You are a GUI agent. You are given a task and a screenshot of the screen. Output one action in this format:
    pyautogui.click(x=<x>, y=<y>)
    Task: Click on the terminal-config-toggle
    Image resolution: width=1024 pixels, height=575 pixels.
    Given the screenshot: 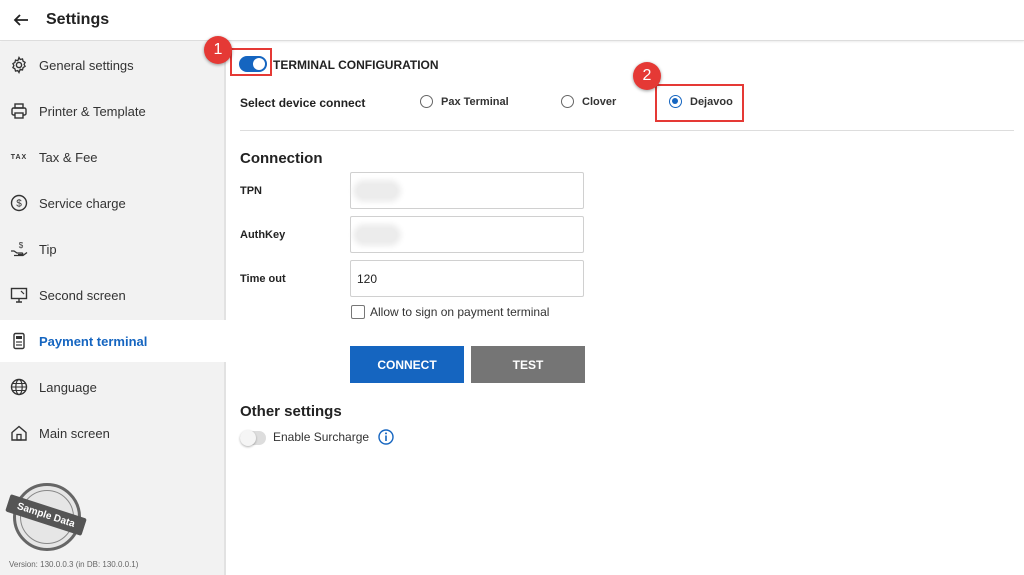 What is the action you would take?
    pyautogui.click(x=253, y=64)
    